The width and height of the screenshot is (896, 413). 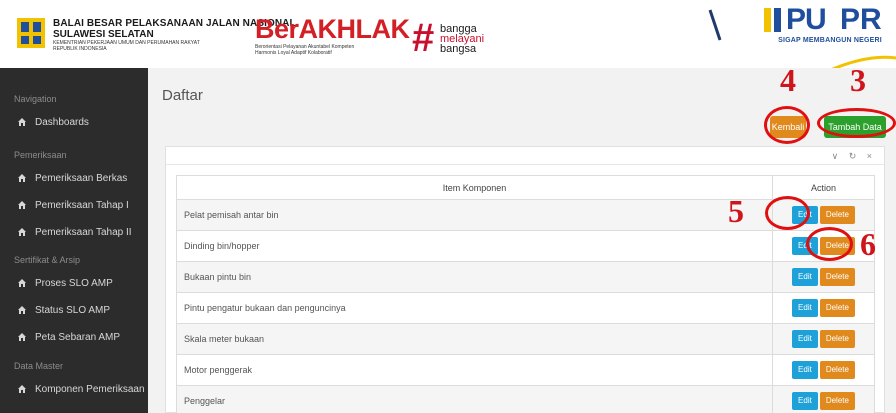 I want to click on pupr-word-left: PU, so click(x=806, y=19).